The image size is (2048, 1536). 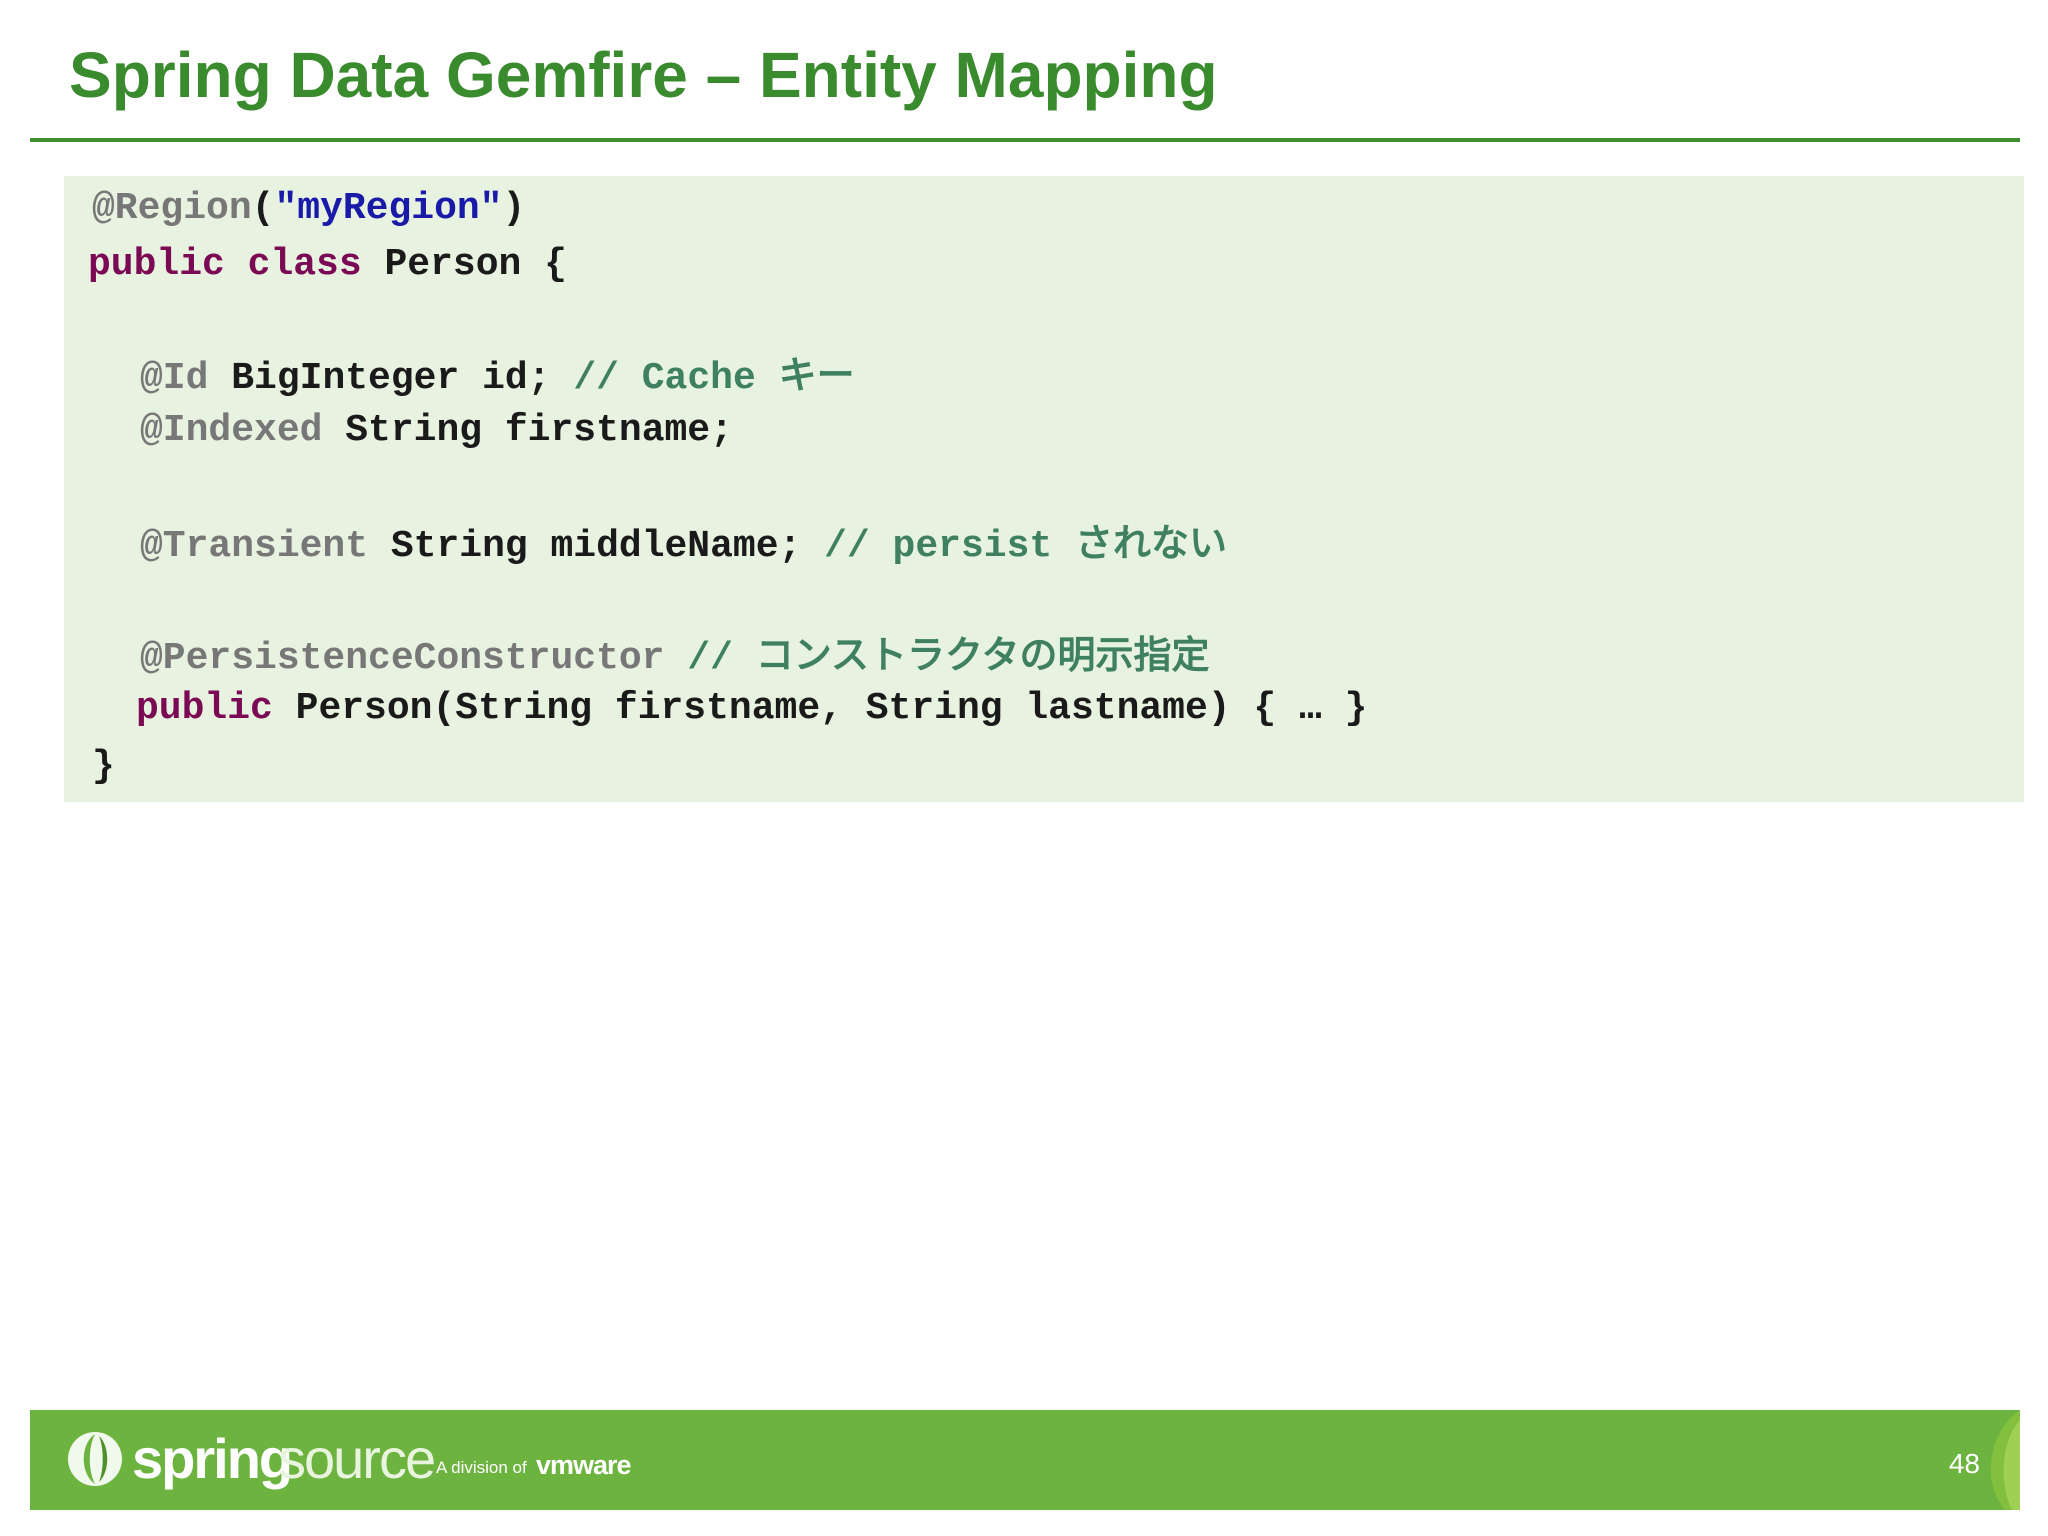 I want to click on code-line-3: @Id BigInteger id; // Cache キー, so click(x=497, y=377).